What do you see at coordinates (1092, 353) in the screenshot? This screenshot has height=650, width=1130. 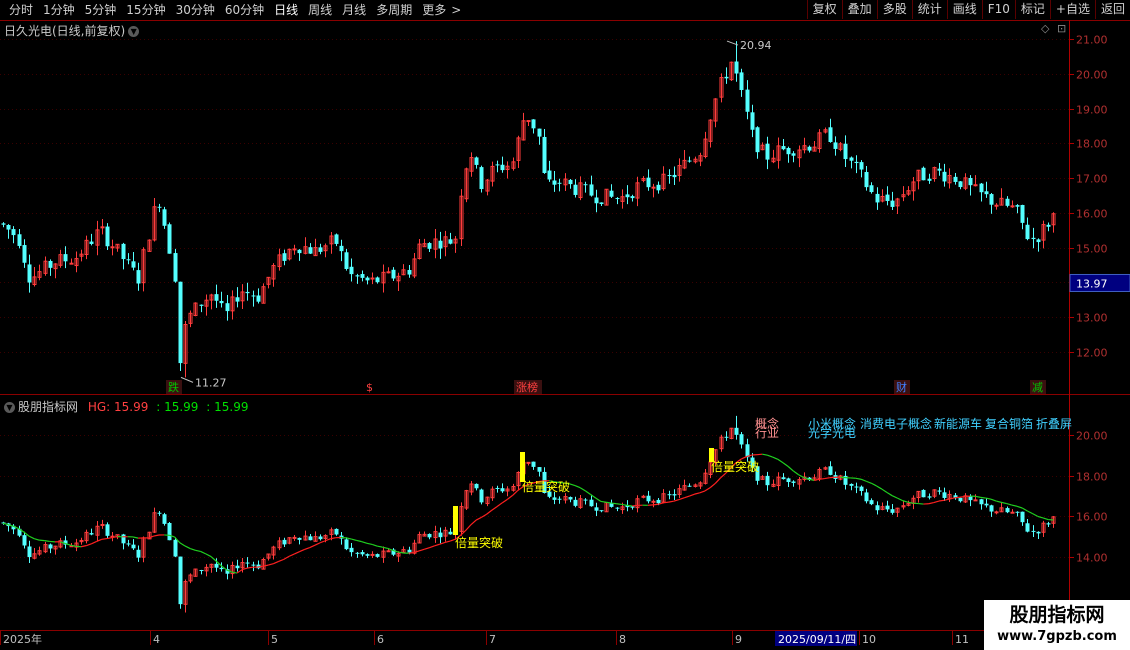 I see `price-axis-label: 12.00` at bounding box center [1092, 353].